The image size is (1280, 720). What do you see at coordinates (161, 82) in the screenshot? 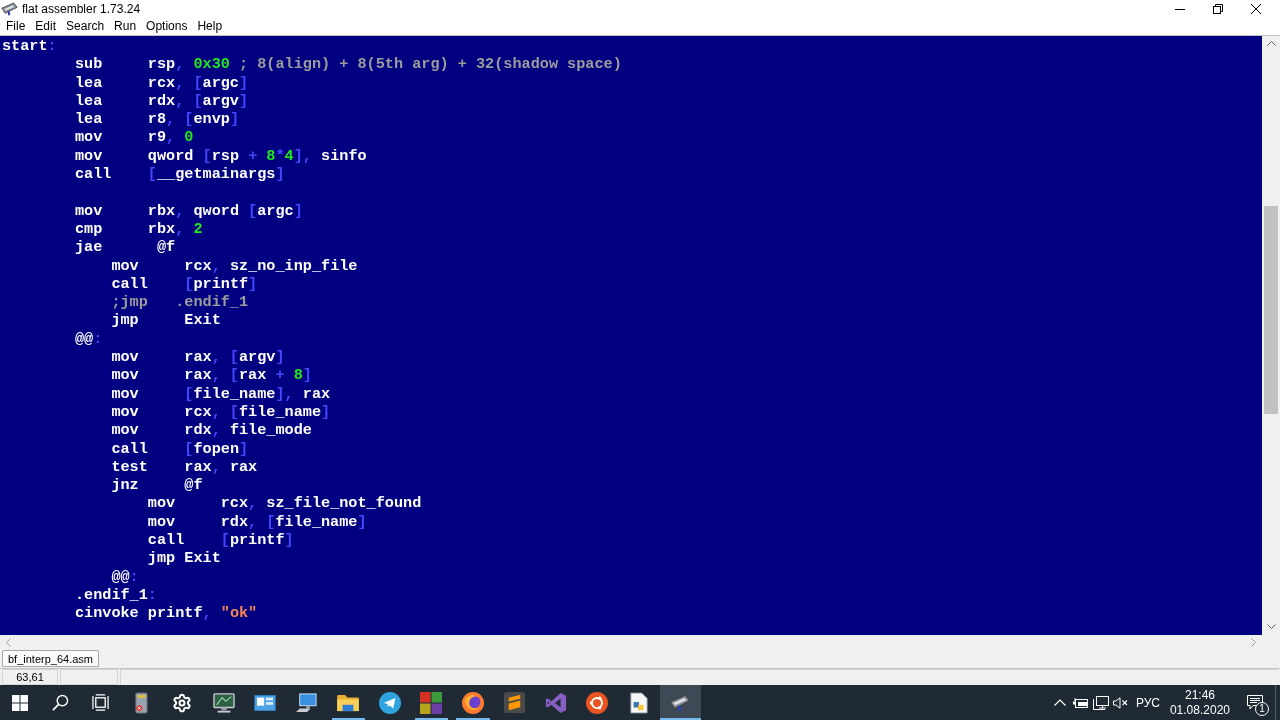
I see `code-line: lea rcx, [argc]` at bounding box center [161, 82].